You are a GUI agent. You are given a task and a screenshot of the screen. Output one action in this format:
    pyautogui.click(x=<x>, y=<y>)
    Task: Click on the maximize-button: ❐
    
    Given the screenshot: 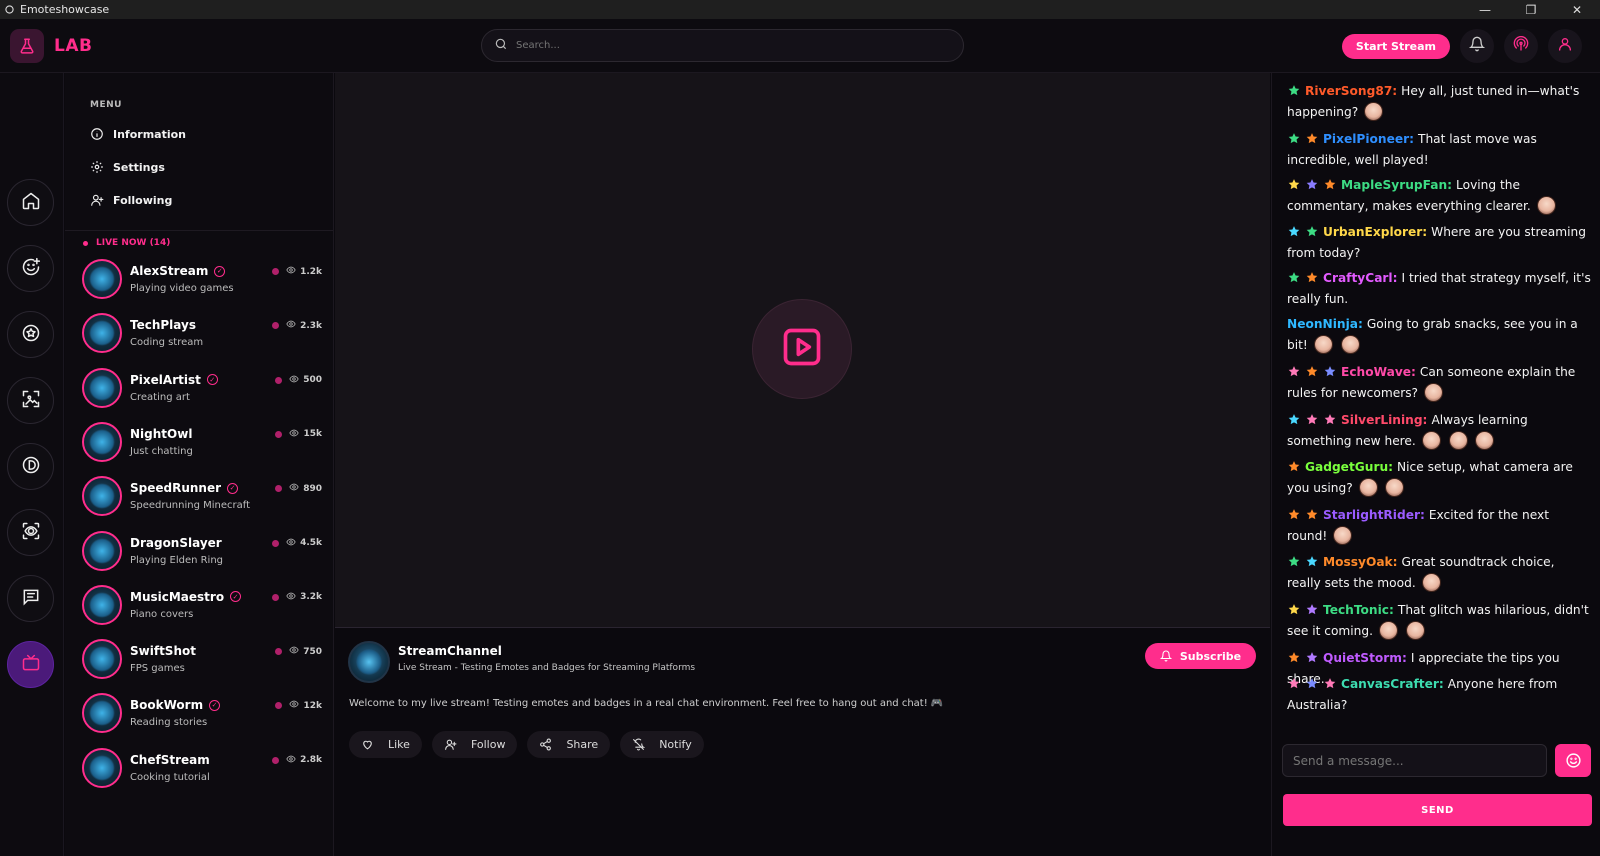 What is the action you would take?
    pyautogui.click(x=1531, y=9)
    